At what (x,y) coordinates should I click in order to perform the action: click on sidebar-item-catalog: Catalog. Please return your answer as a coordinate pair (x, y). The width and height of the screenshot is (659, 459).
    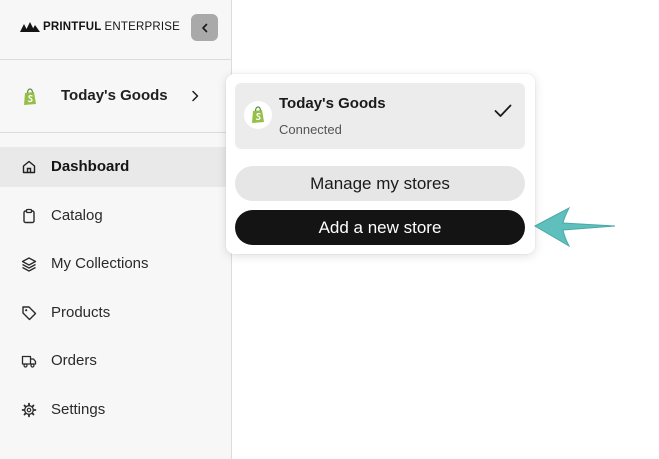
    Looking at the image, I should click on (115, 216).